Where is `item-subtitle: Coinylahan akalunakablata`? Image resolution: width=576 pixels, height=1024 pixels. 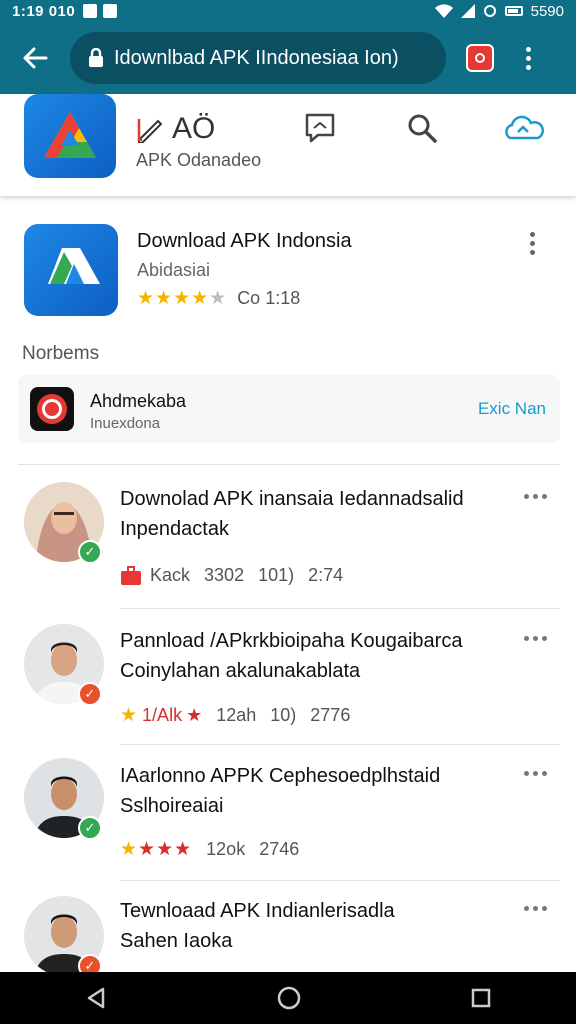 item-subtitle: Coinylahan akalunakablata is located at coordinates (240, 671).